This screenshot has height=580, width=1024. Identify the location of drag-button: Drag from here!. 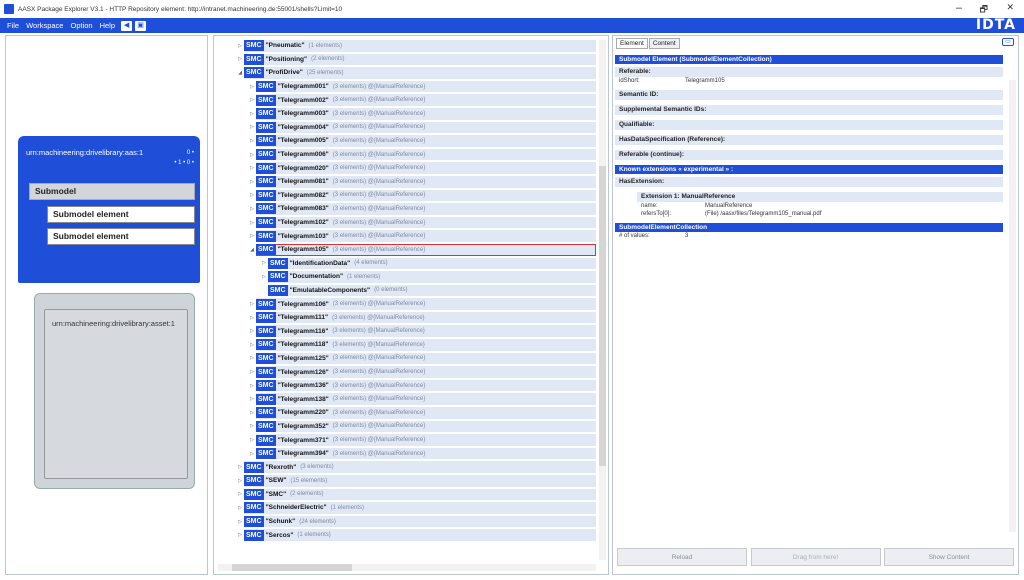
(815, 557).